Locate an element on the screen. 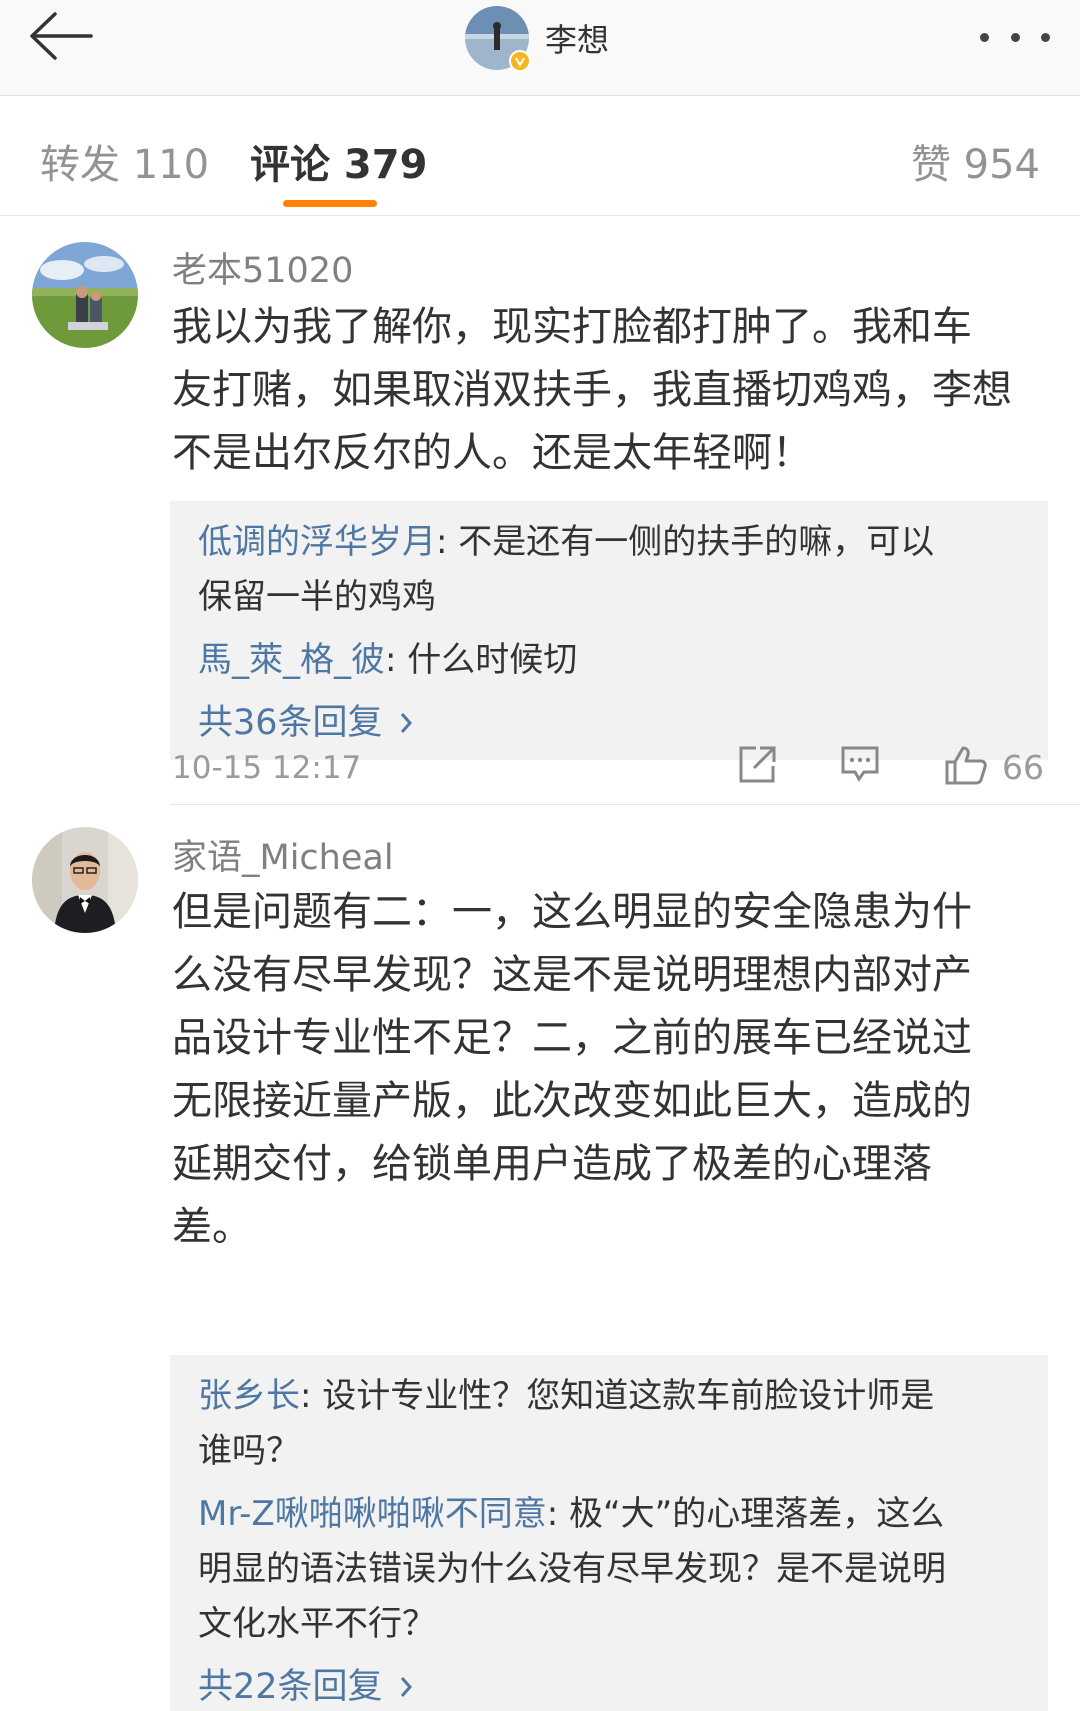 The height and width of the screenshot is (1711, 1080). more-replies-label: 共22条回复 is located at coordinates (290, 1685).